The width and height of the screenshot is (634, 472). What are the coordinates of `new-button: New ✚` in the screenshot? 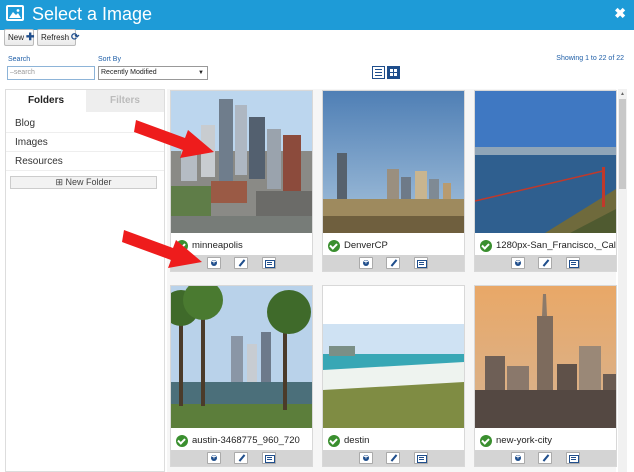 It's located at (19, 37).